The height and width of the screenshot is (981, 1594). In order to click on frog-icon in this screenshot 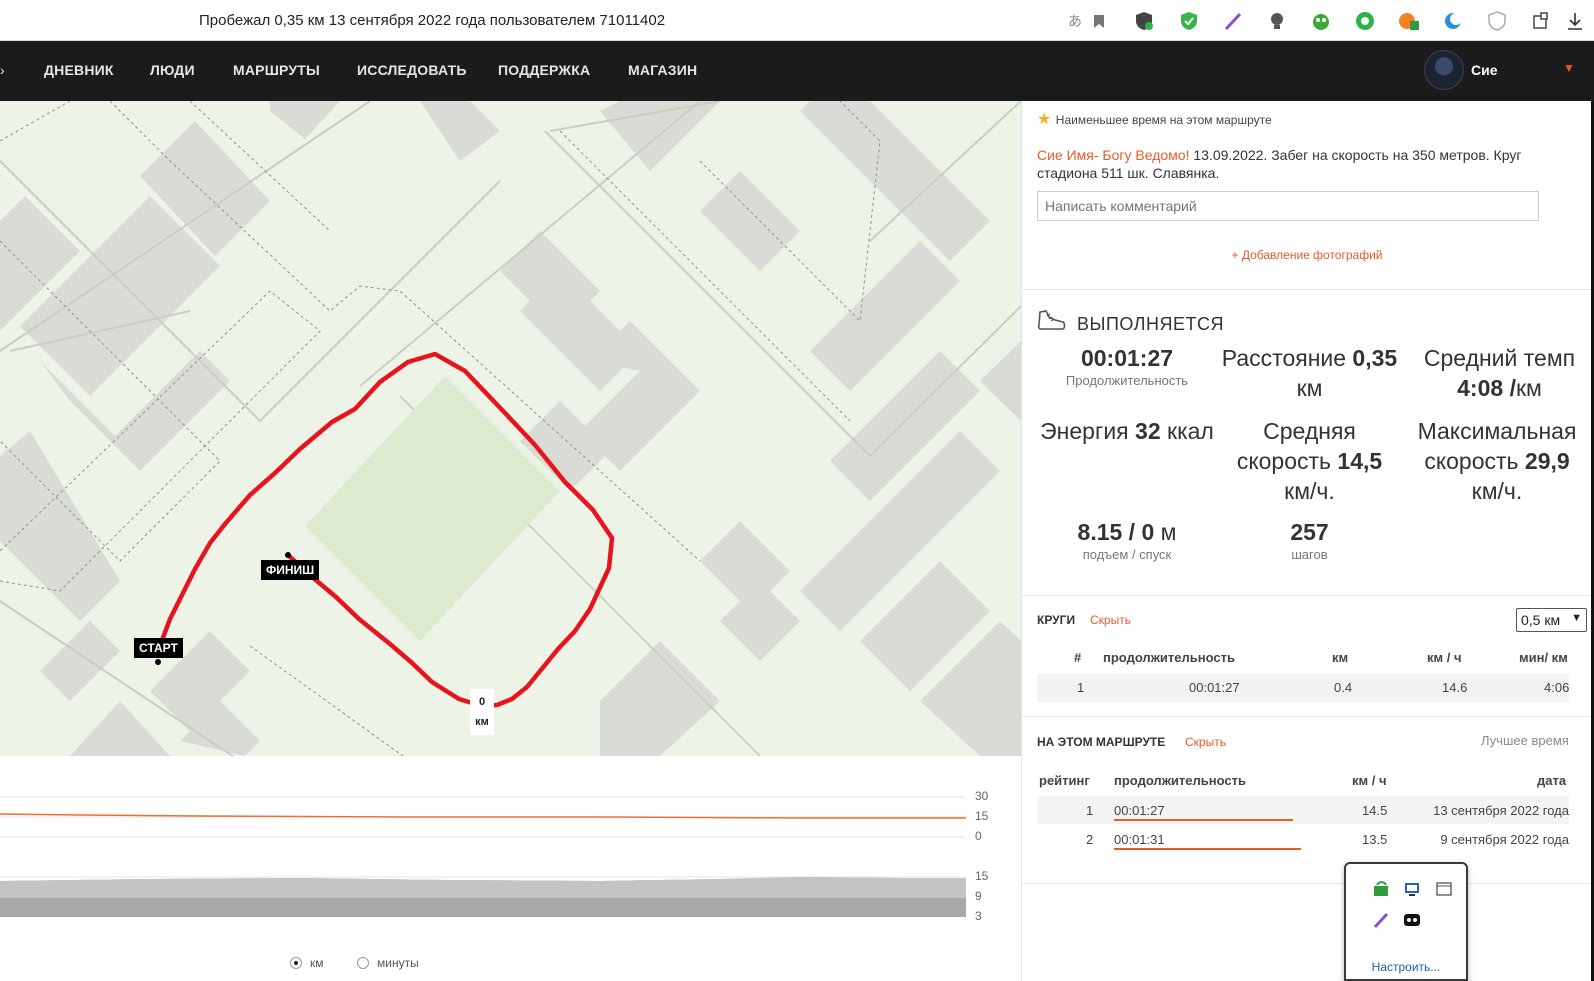, I will do `click(1321, 21)`.